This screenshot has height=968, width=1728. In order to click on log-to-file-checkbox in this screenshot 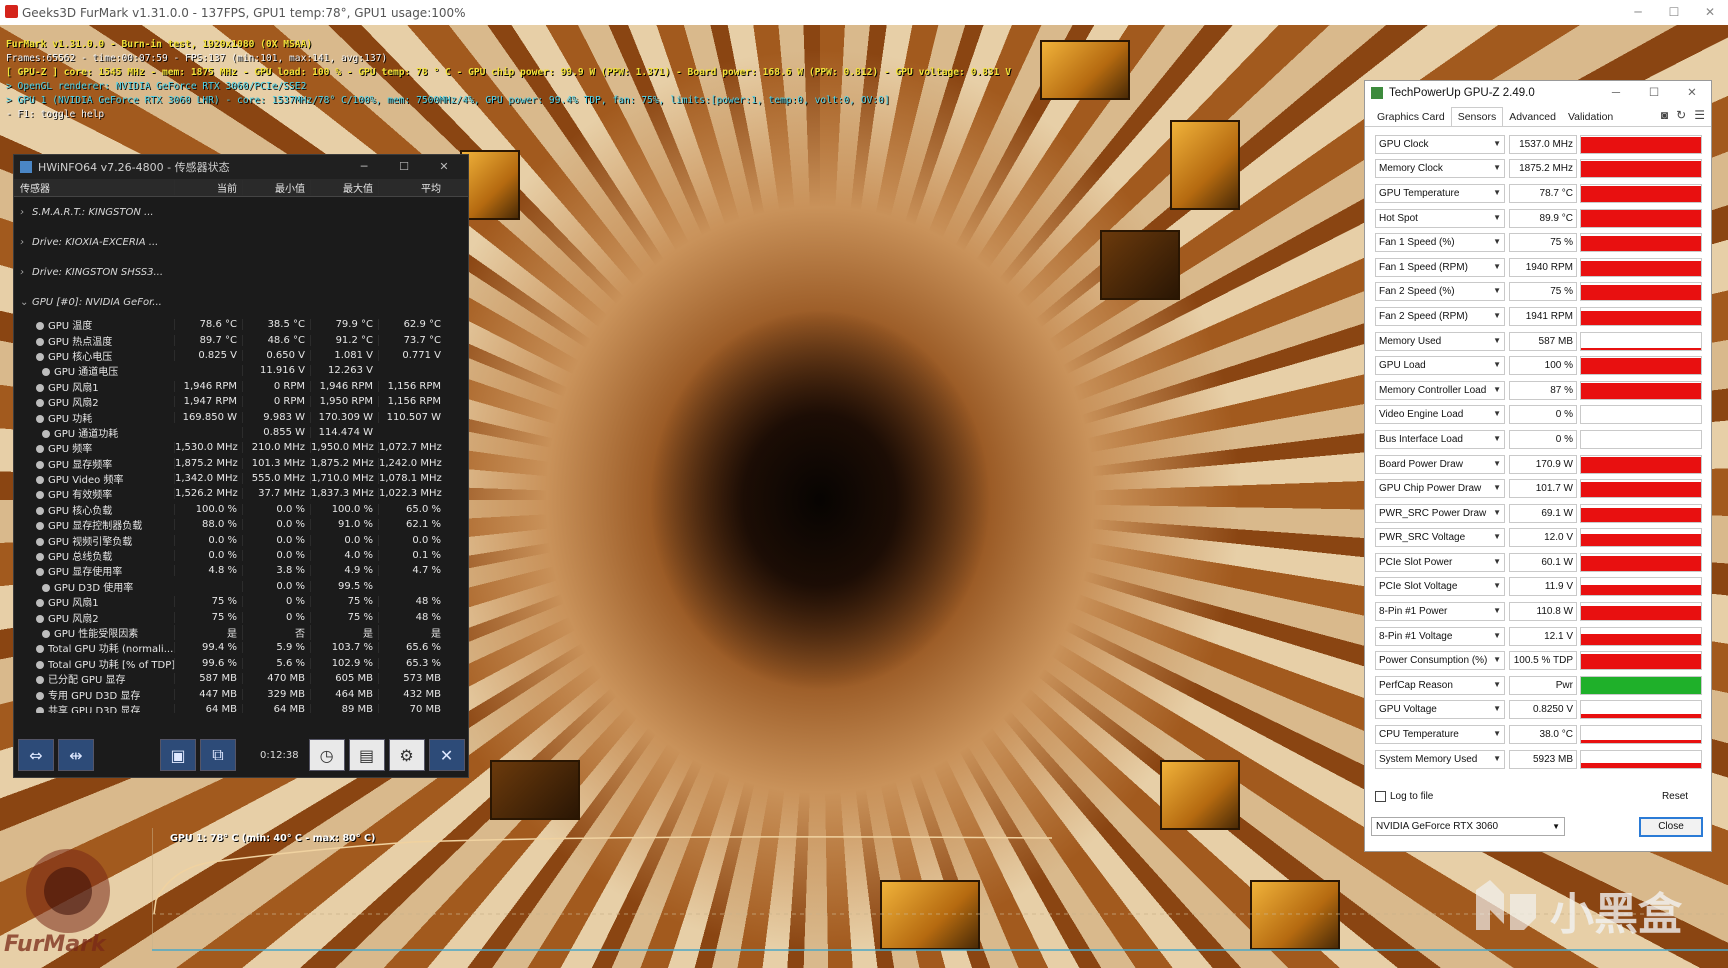, I will do `click(1380, 796)`.